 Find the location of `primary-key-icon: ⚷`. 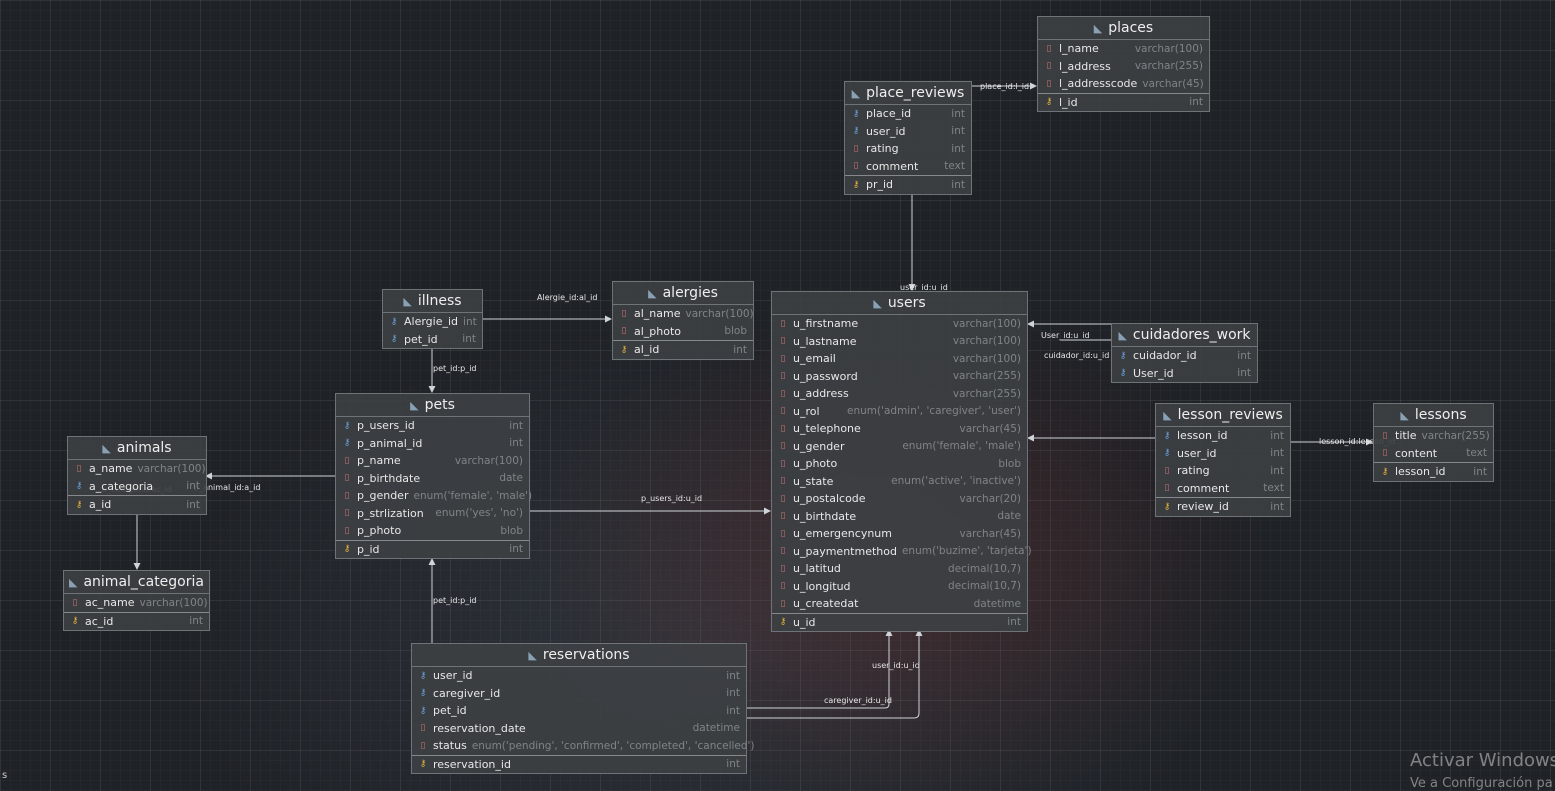

primary-key-icon: ⚷ is located at coordinates (1049, 102).